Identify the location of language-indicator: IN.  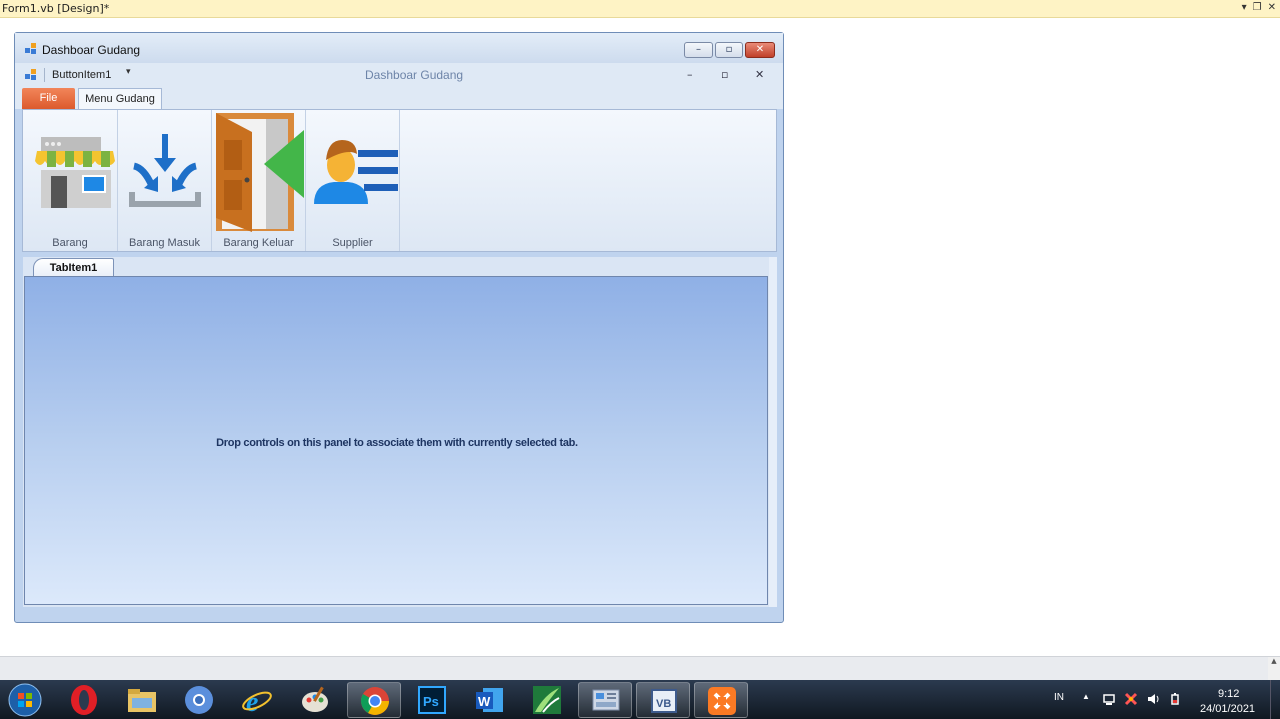
(1059, 697).